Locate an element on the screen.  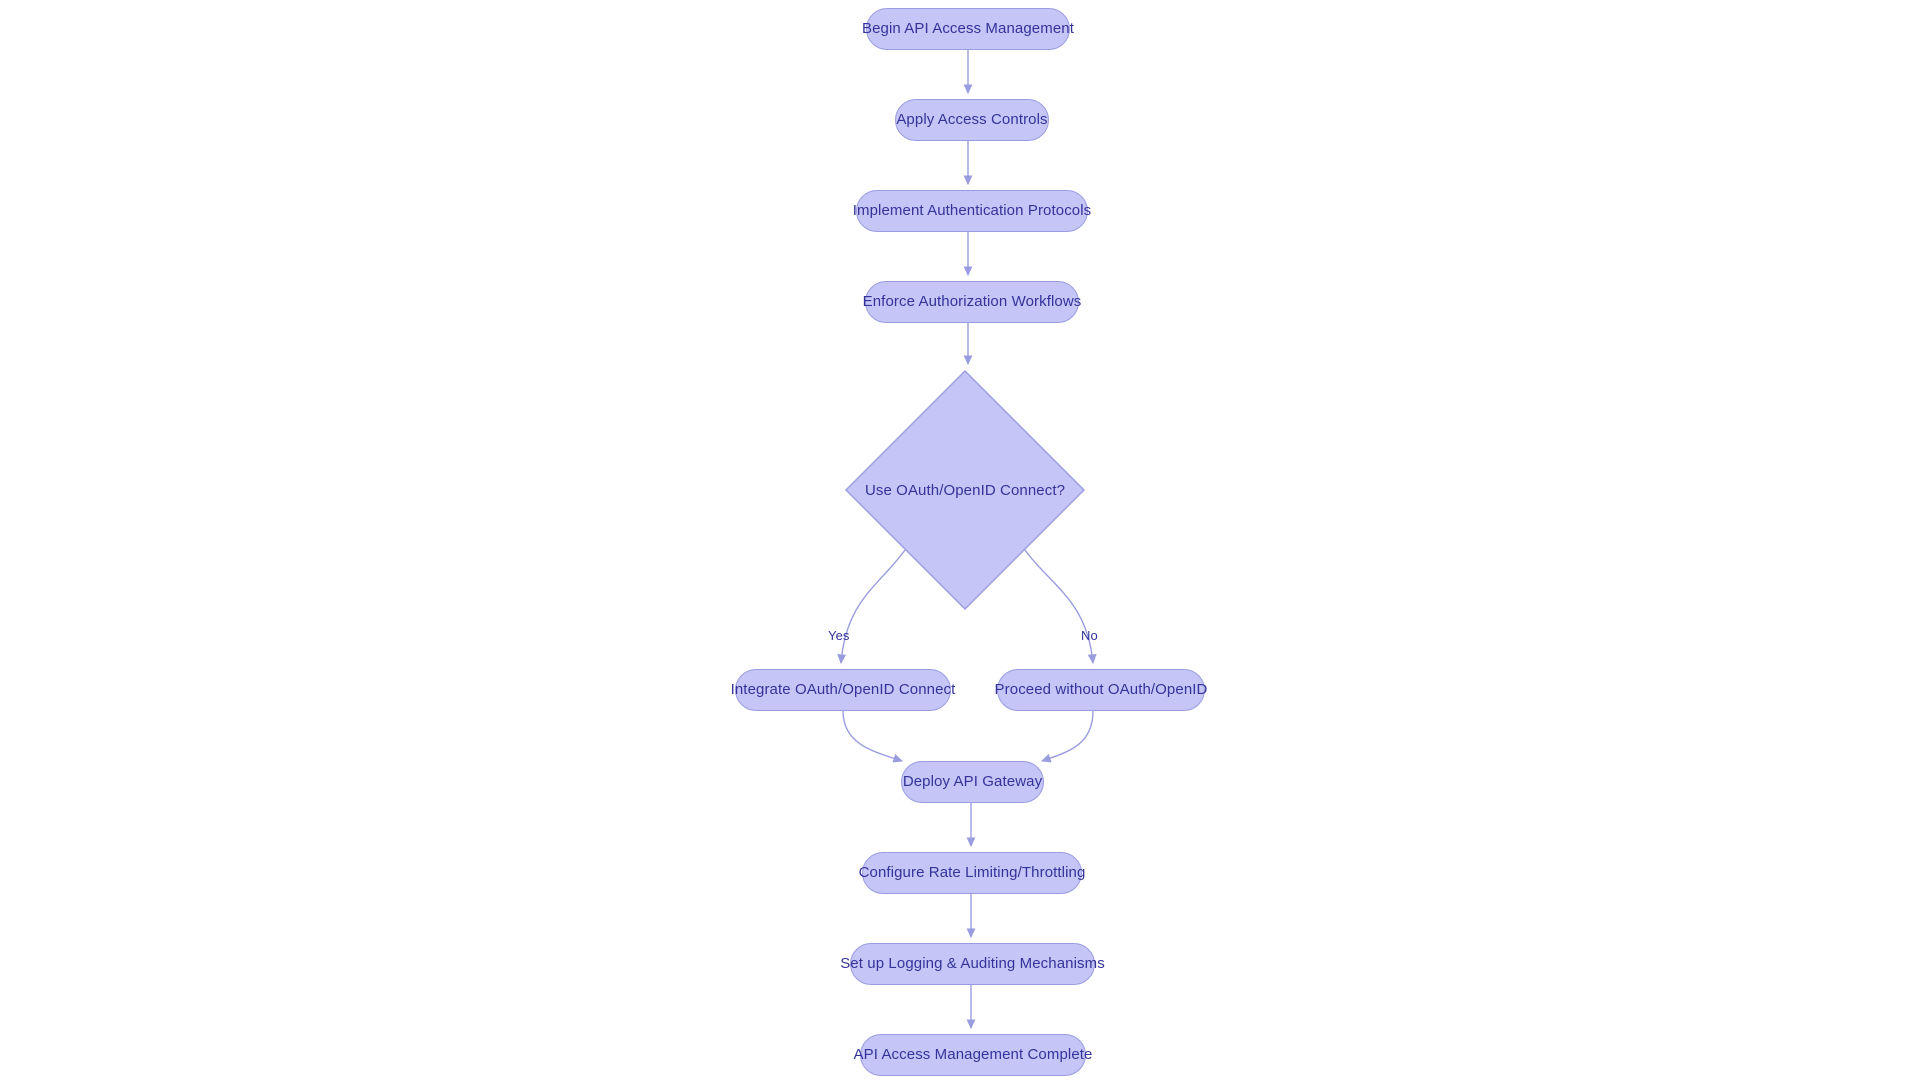
node-apply-access-controls: Apply Access Controls is located at coordinates (972, 120).